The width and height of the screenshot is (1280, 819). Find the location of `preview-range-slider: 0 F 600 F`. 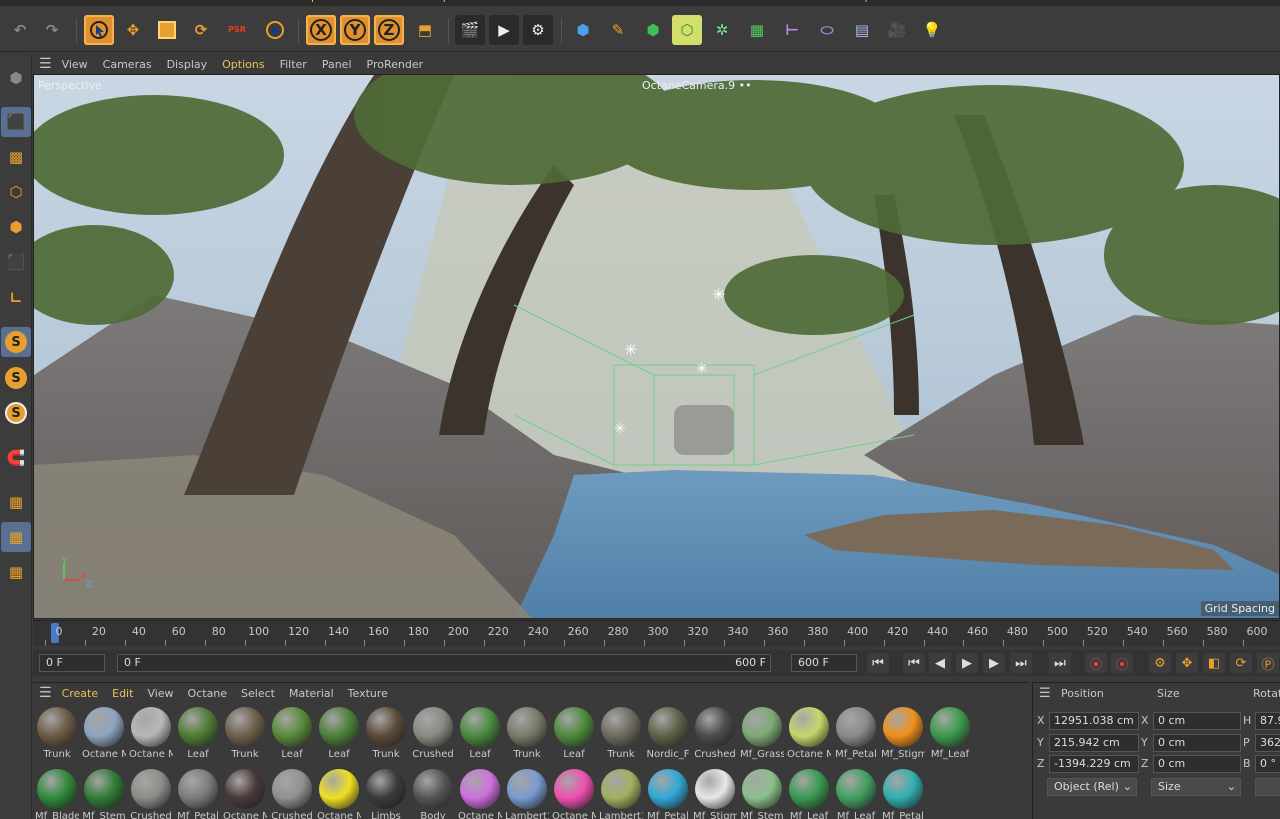

preview-range-slider: 0 F 600 F is located at coordinates (444, 663).